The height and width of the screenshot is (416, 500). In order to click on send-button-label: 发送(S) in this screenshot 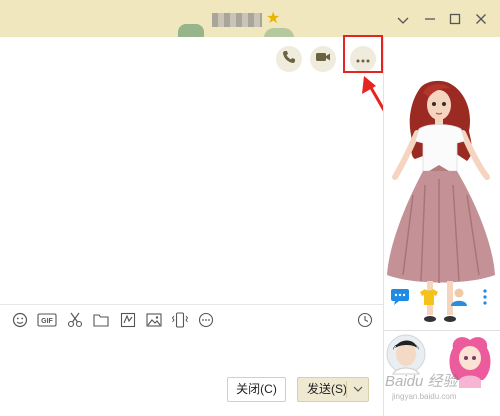, I will do `click(327, 389)`.